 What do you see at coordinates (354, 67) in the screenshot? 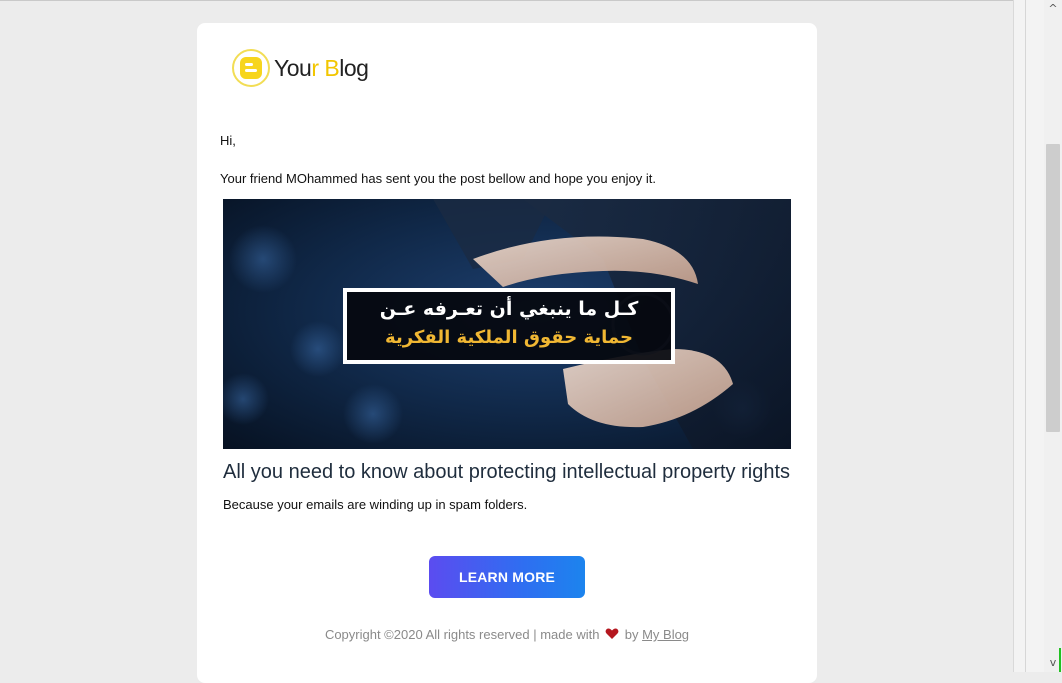
I see `logo-text-part2: log` at bounding box center [354, 67].